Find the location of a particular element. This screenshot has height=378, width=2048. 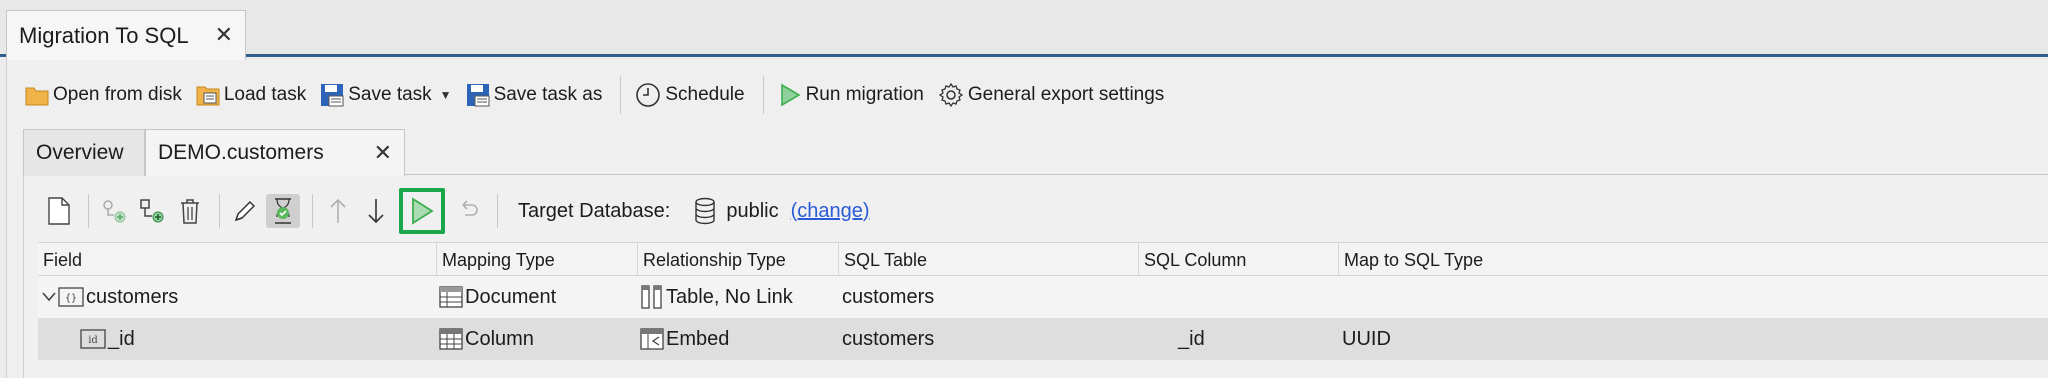

chevron-down-icon is located at coordinates (49, 297).